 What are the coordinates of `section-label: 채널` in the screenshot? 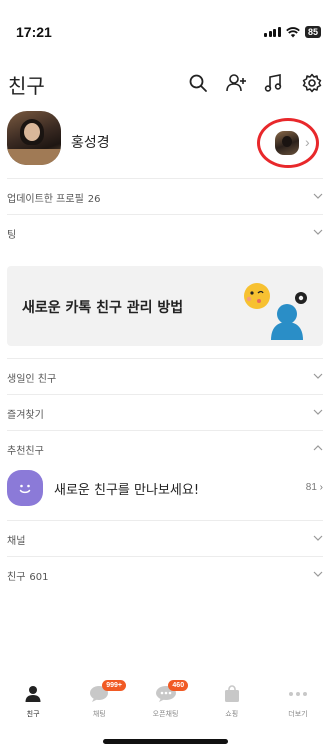 It's located at (16, 541).